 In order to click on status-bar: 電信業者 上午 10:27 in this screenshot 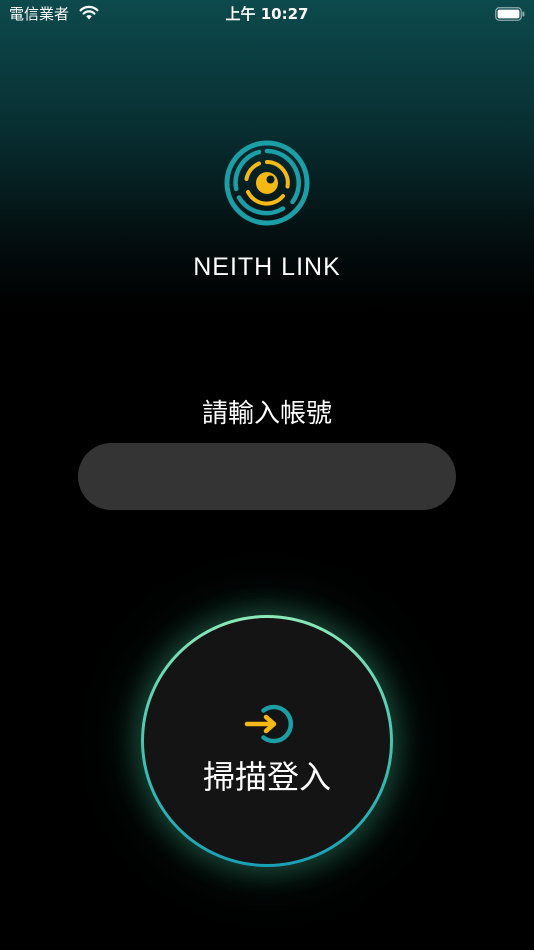, I will do `click(267, 14)`.